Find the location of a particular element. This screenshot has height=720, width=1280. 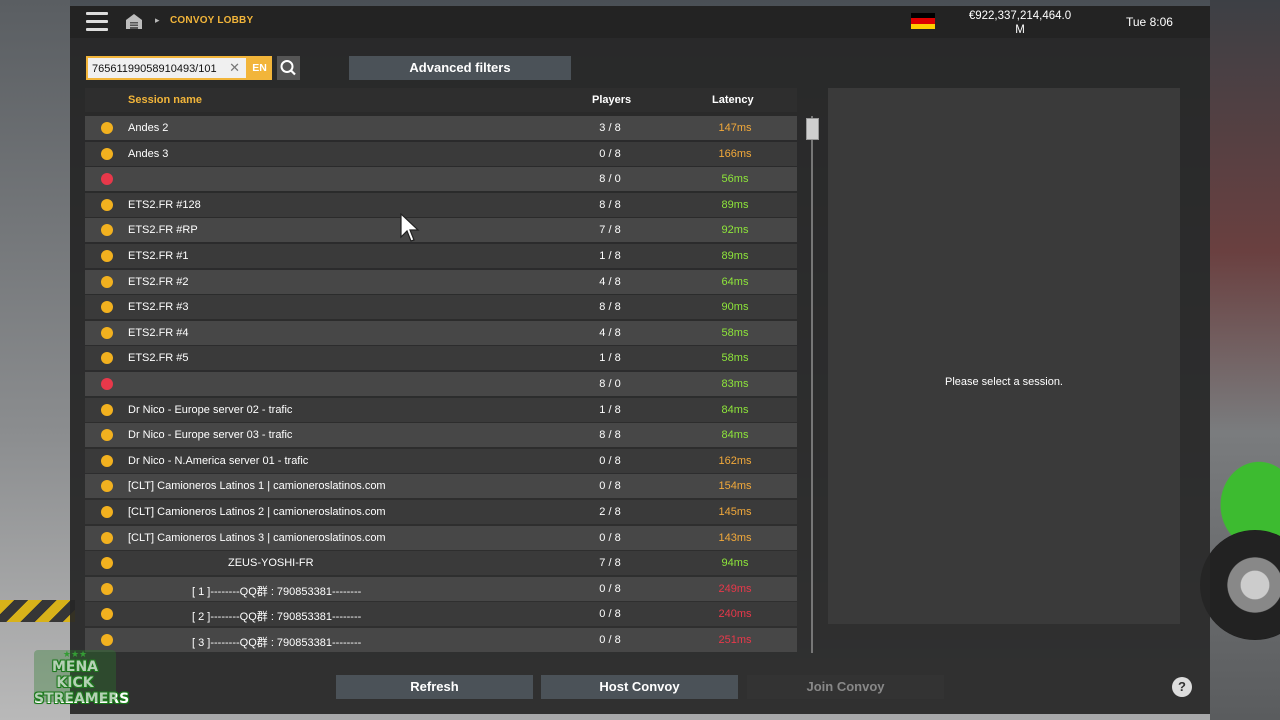

session-name: Andes 3 is located at coordinates (148, 153).